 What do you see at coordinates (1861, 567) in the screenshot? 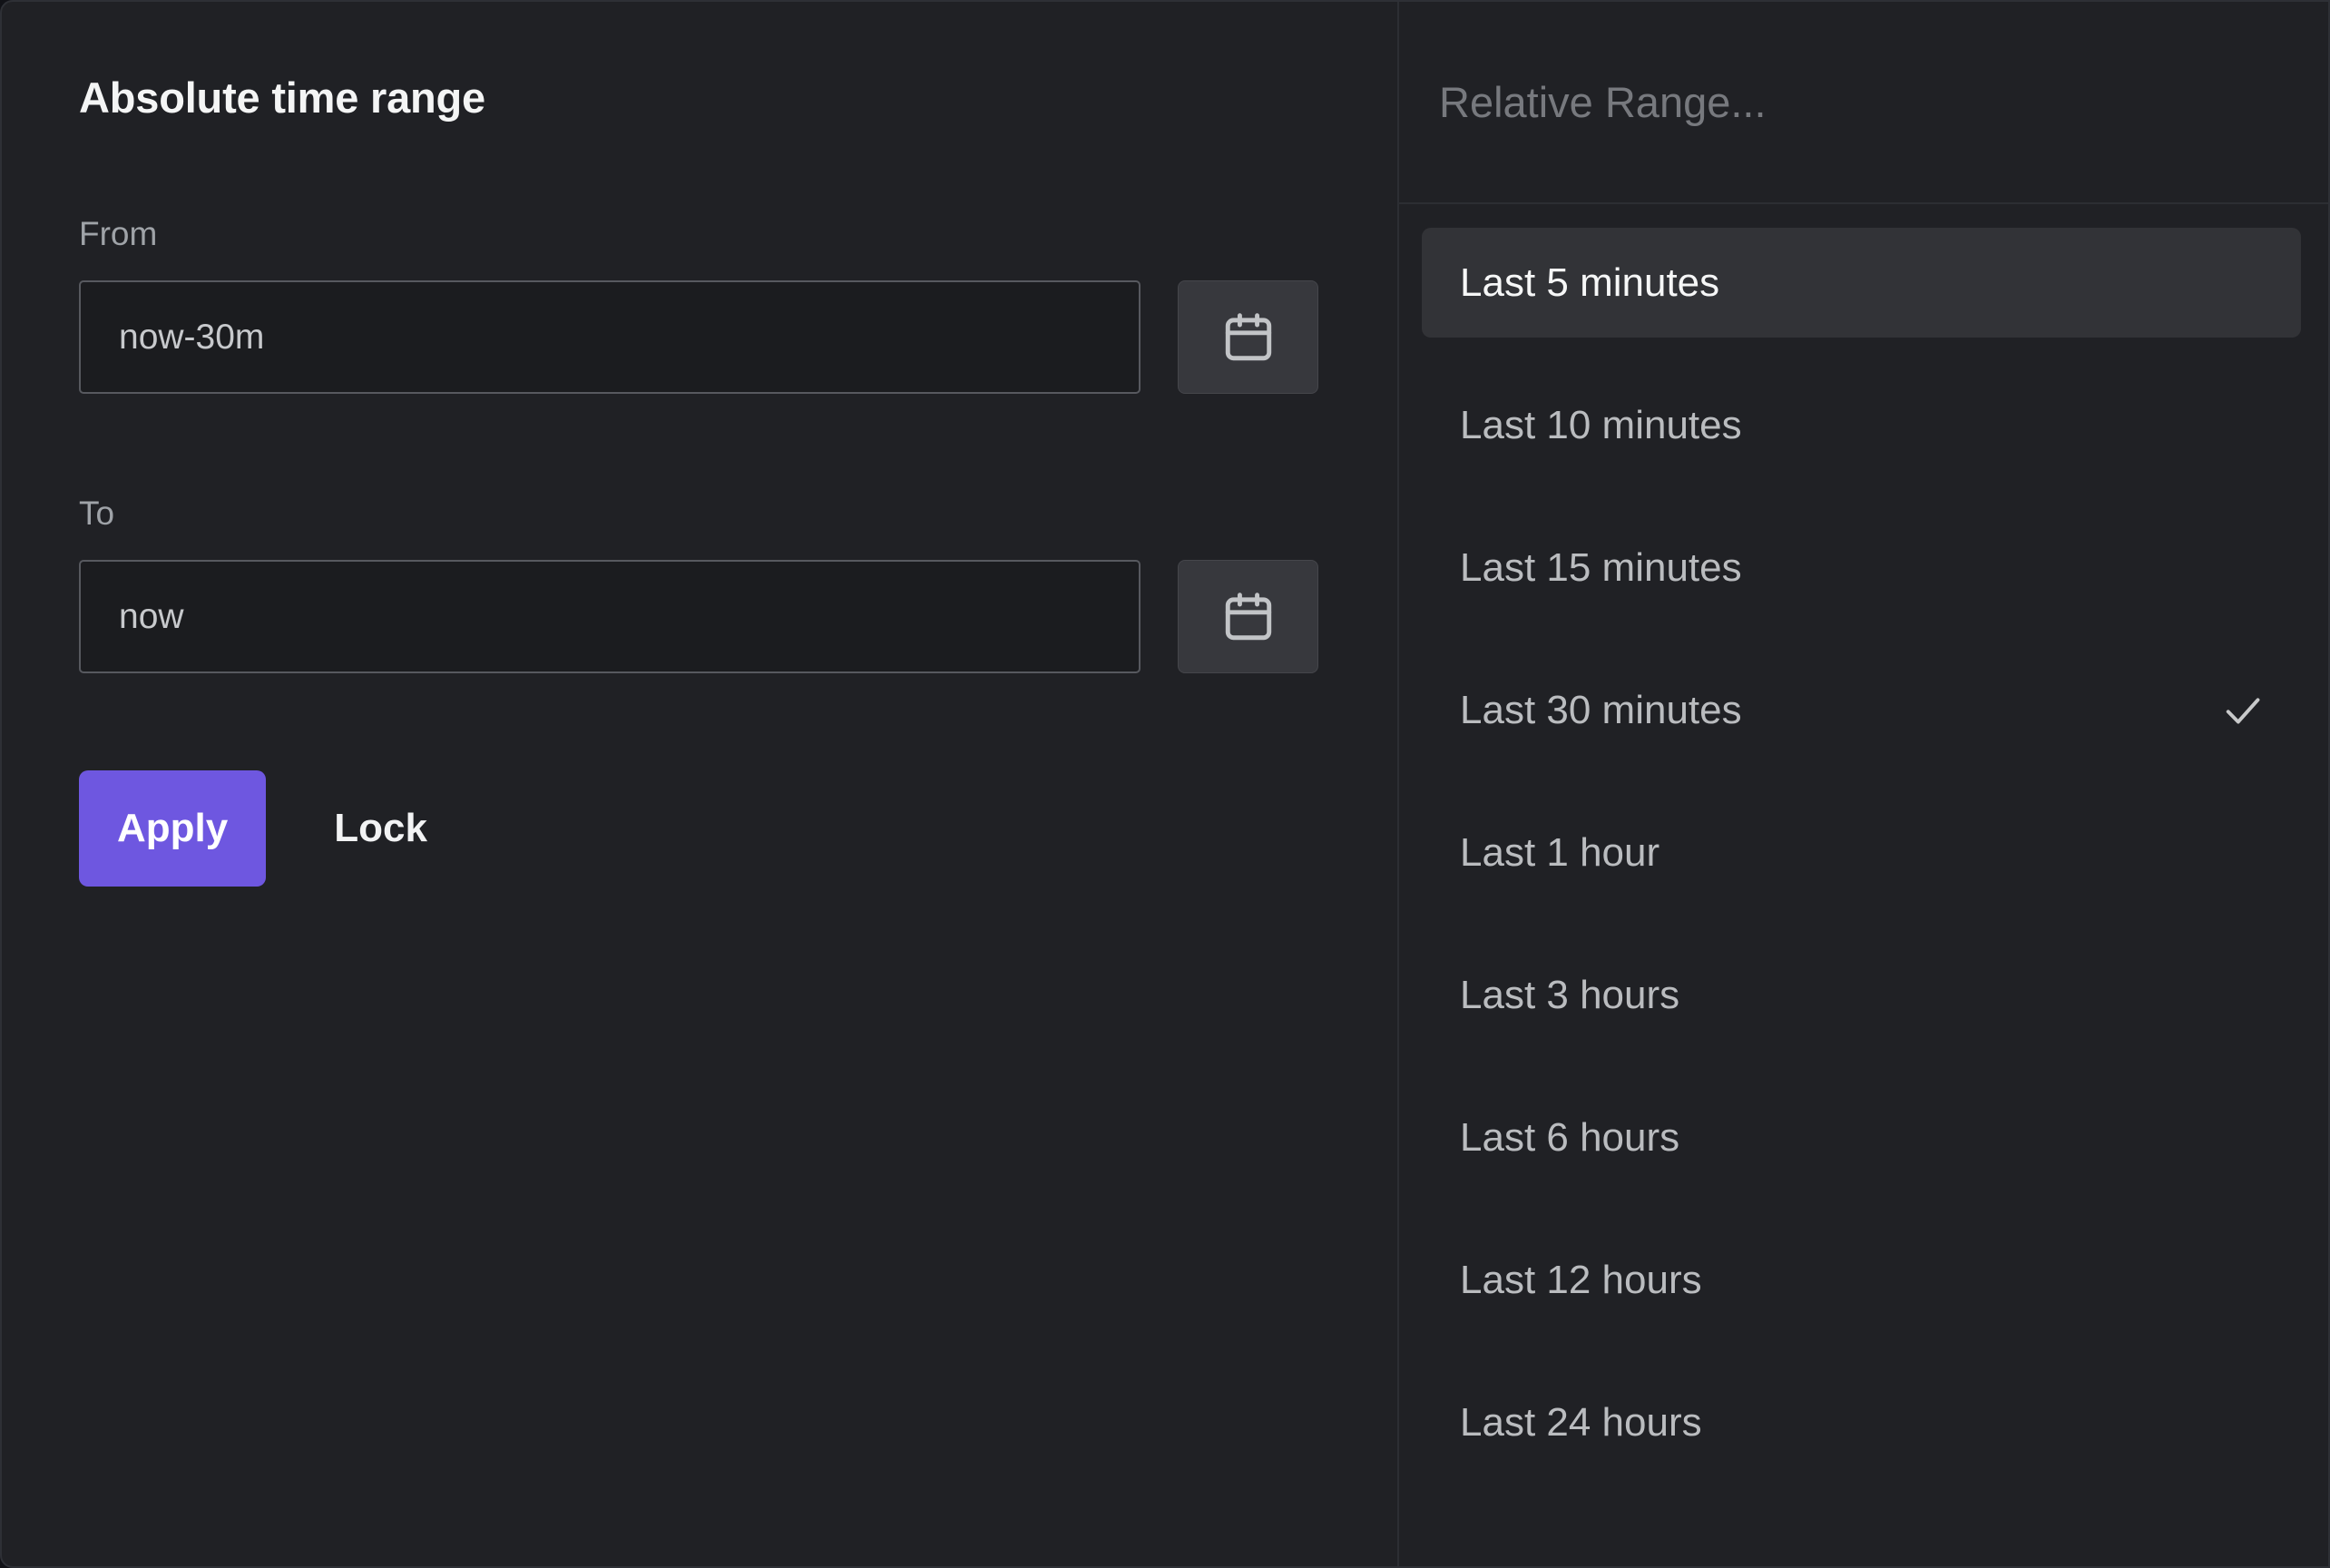
I see `relative-range-item: Last 15 minutes` at bounding box center [1861, 567].